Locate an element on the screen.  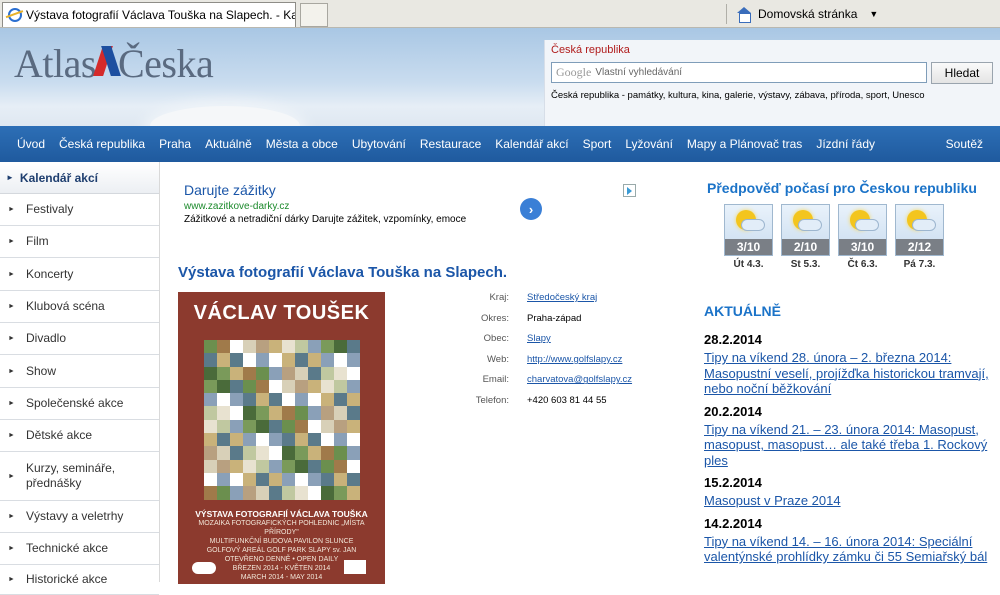
home-button: Domovská stránka ▼ is located at coordinates (807, 14).